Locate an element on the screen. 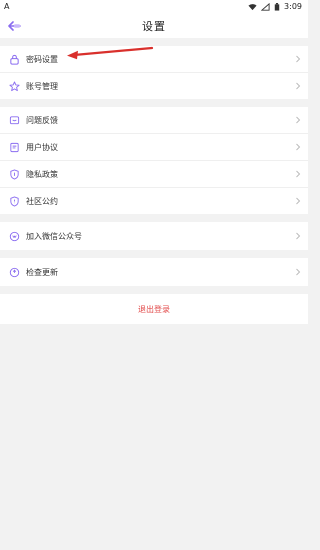 The image size is (320, 550). status-right: 3:09 is located at coordinates (275, 6).